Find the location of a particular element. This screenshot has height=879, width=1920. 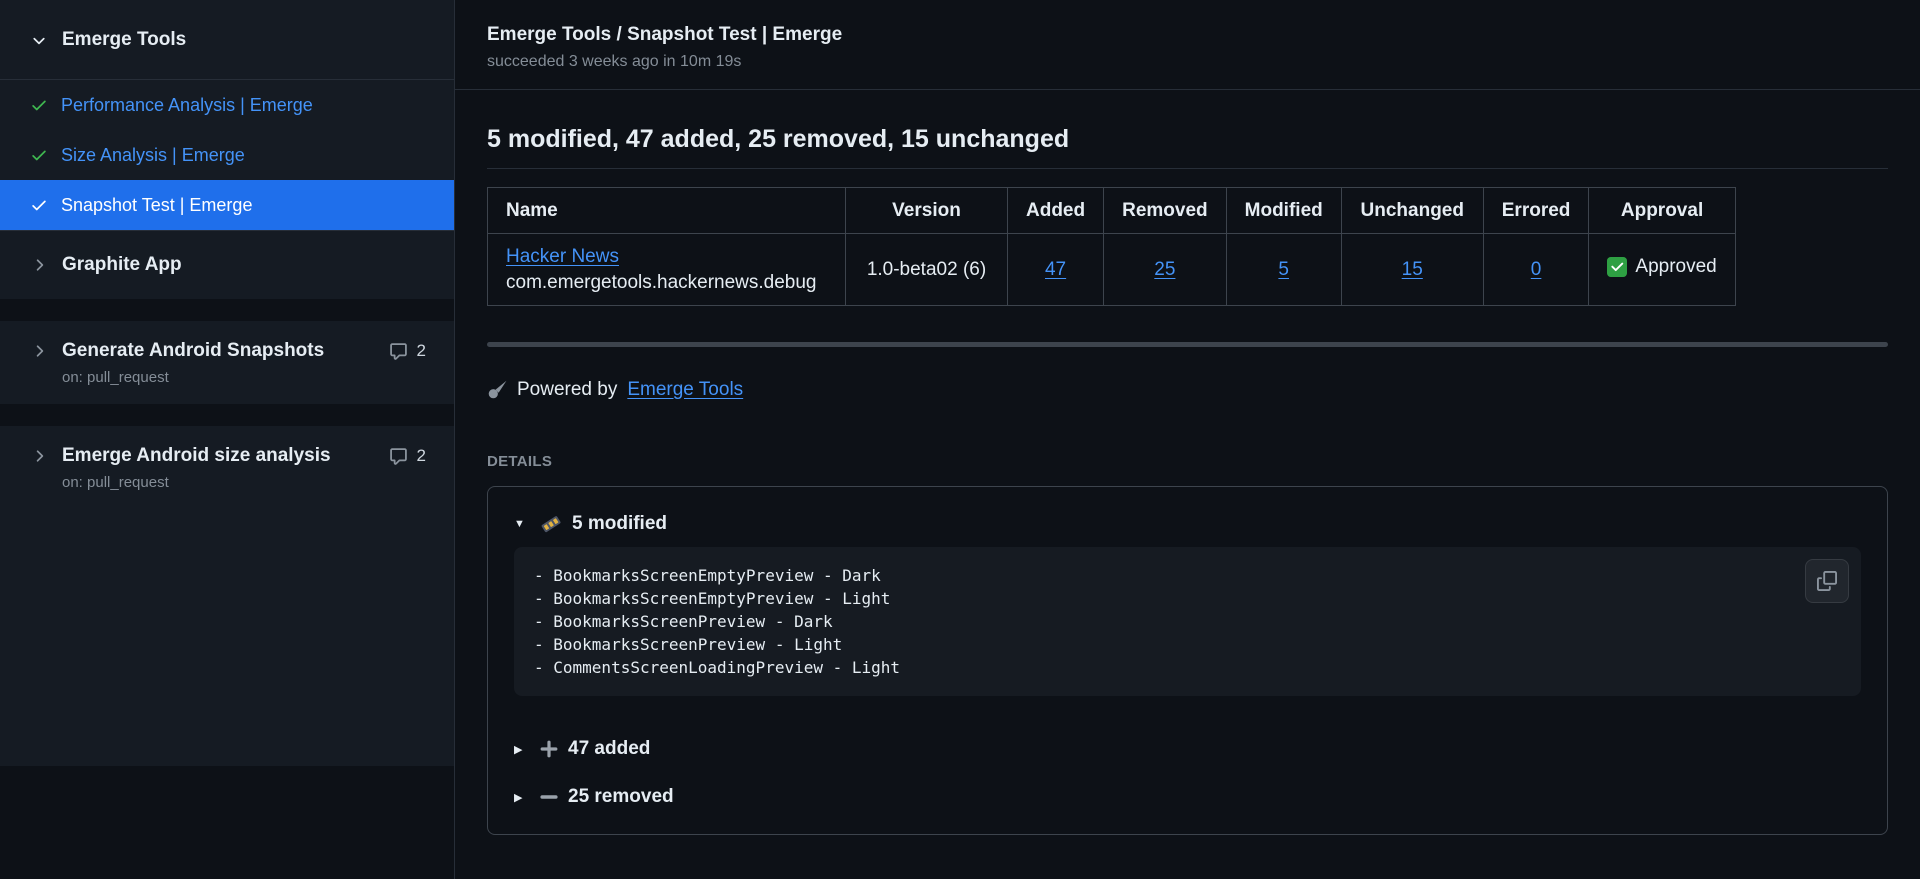

unchanged-cell: 15 is located at coordinates (1412, 269).